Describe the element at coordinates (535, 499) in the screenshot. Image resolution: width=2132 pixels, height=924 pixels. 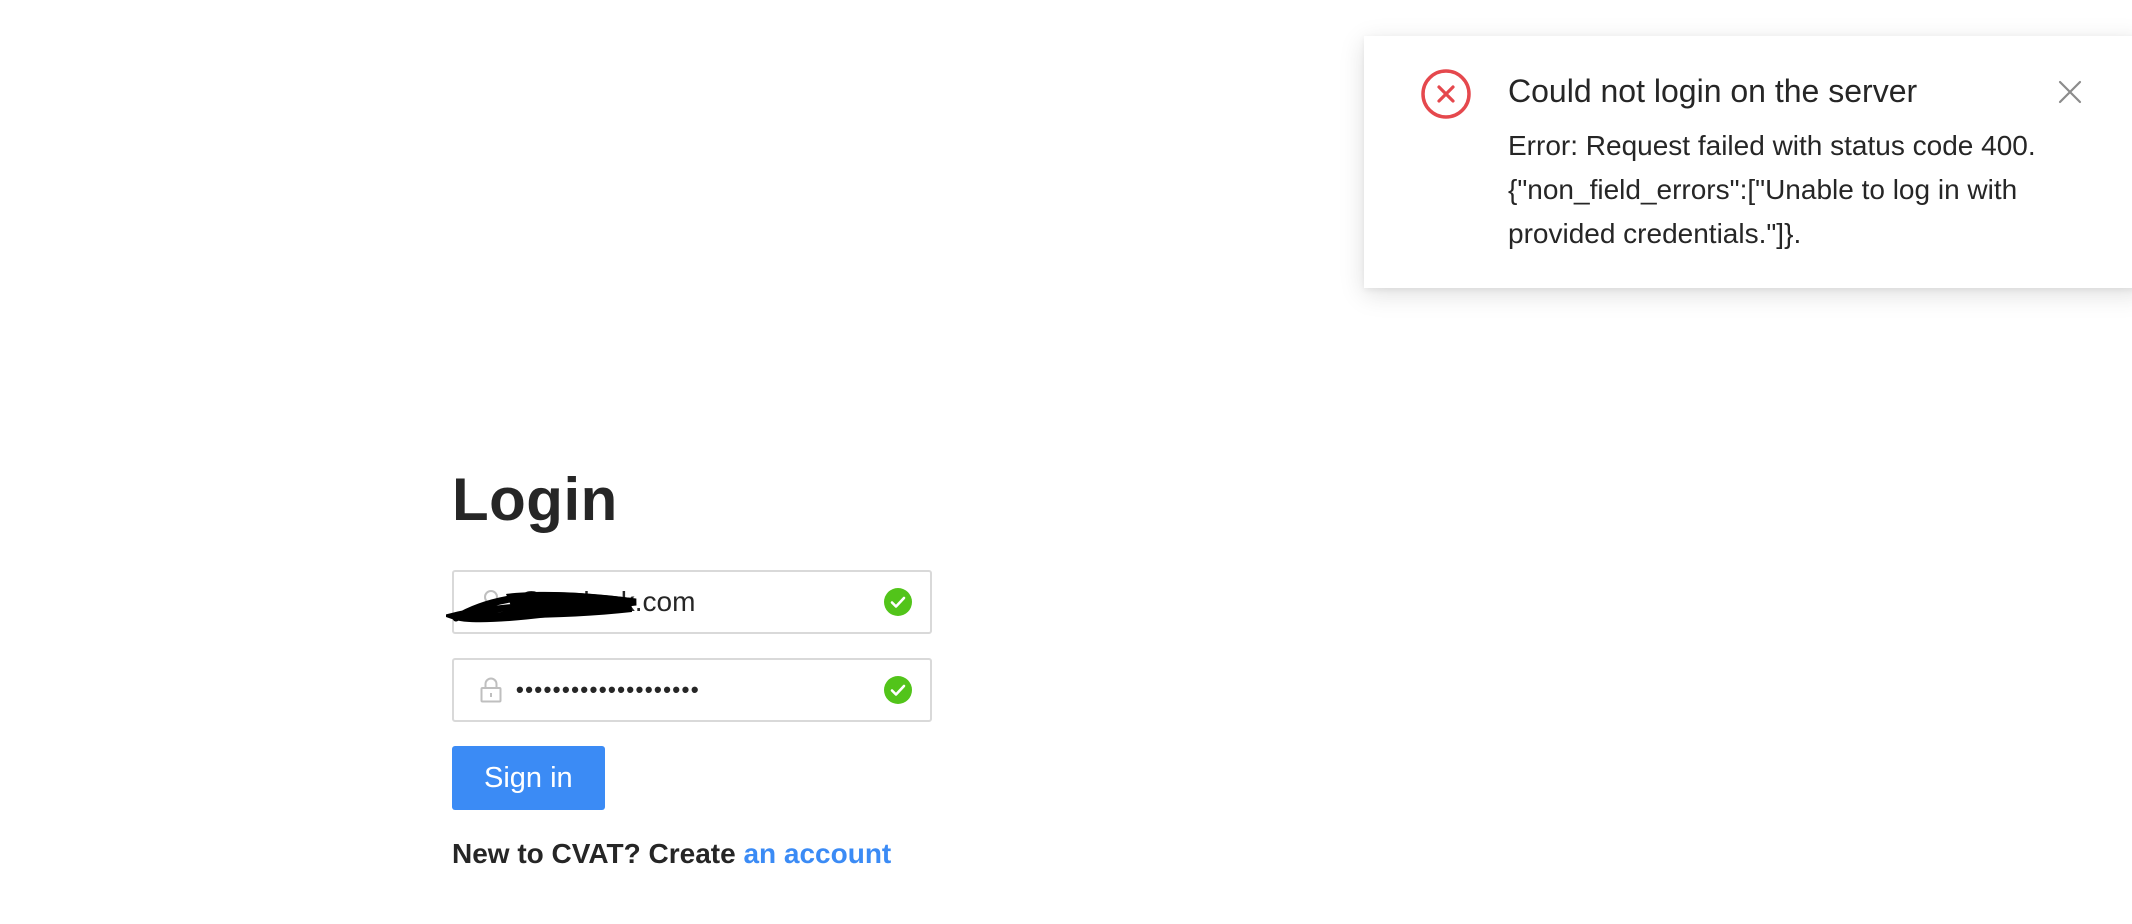
I see `page-title: Login` at that location.